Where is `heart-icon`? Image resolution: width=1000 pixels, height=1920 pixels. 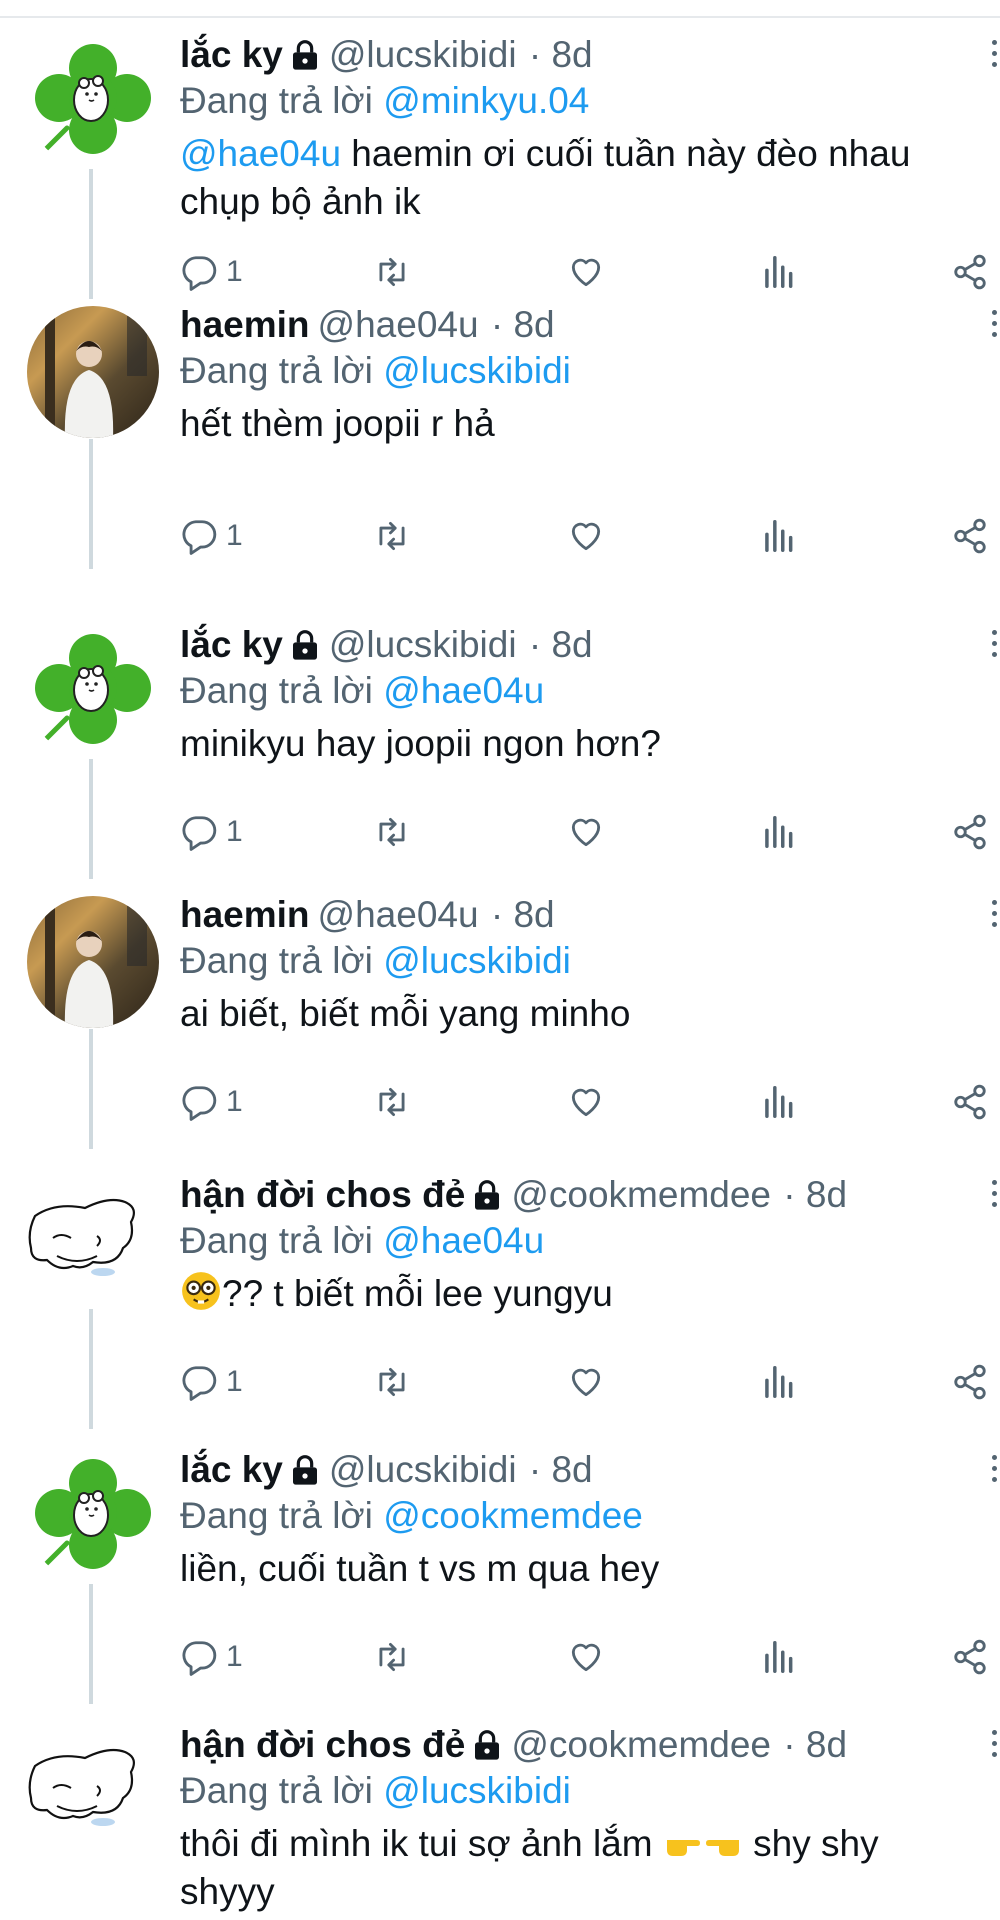 heart-icon is located at coordinates (586, 1657).